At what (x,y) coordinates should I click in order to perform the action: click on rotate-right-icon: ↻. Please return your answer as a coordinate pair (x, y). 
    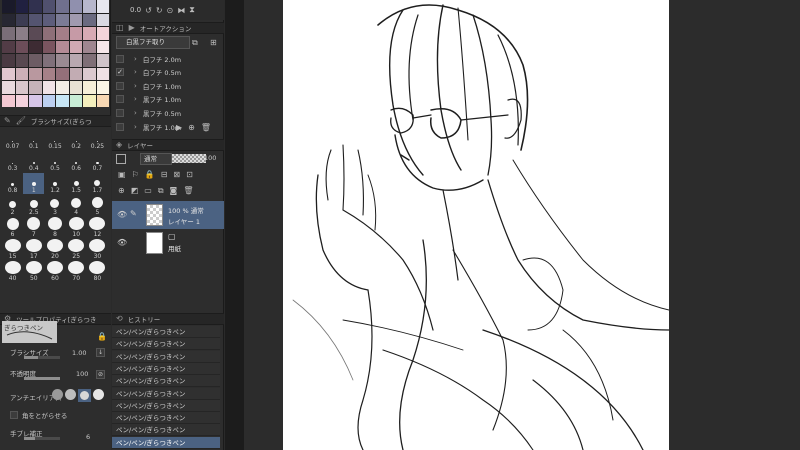
    Looking at the image, I should click on (159, 10).